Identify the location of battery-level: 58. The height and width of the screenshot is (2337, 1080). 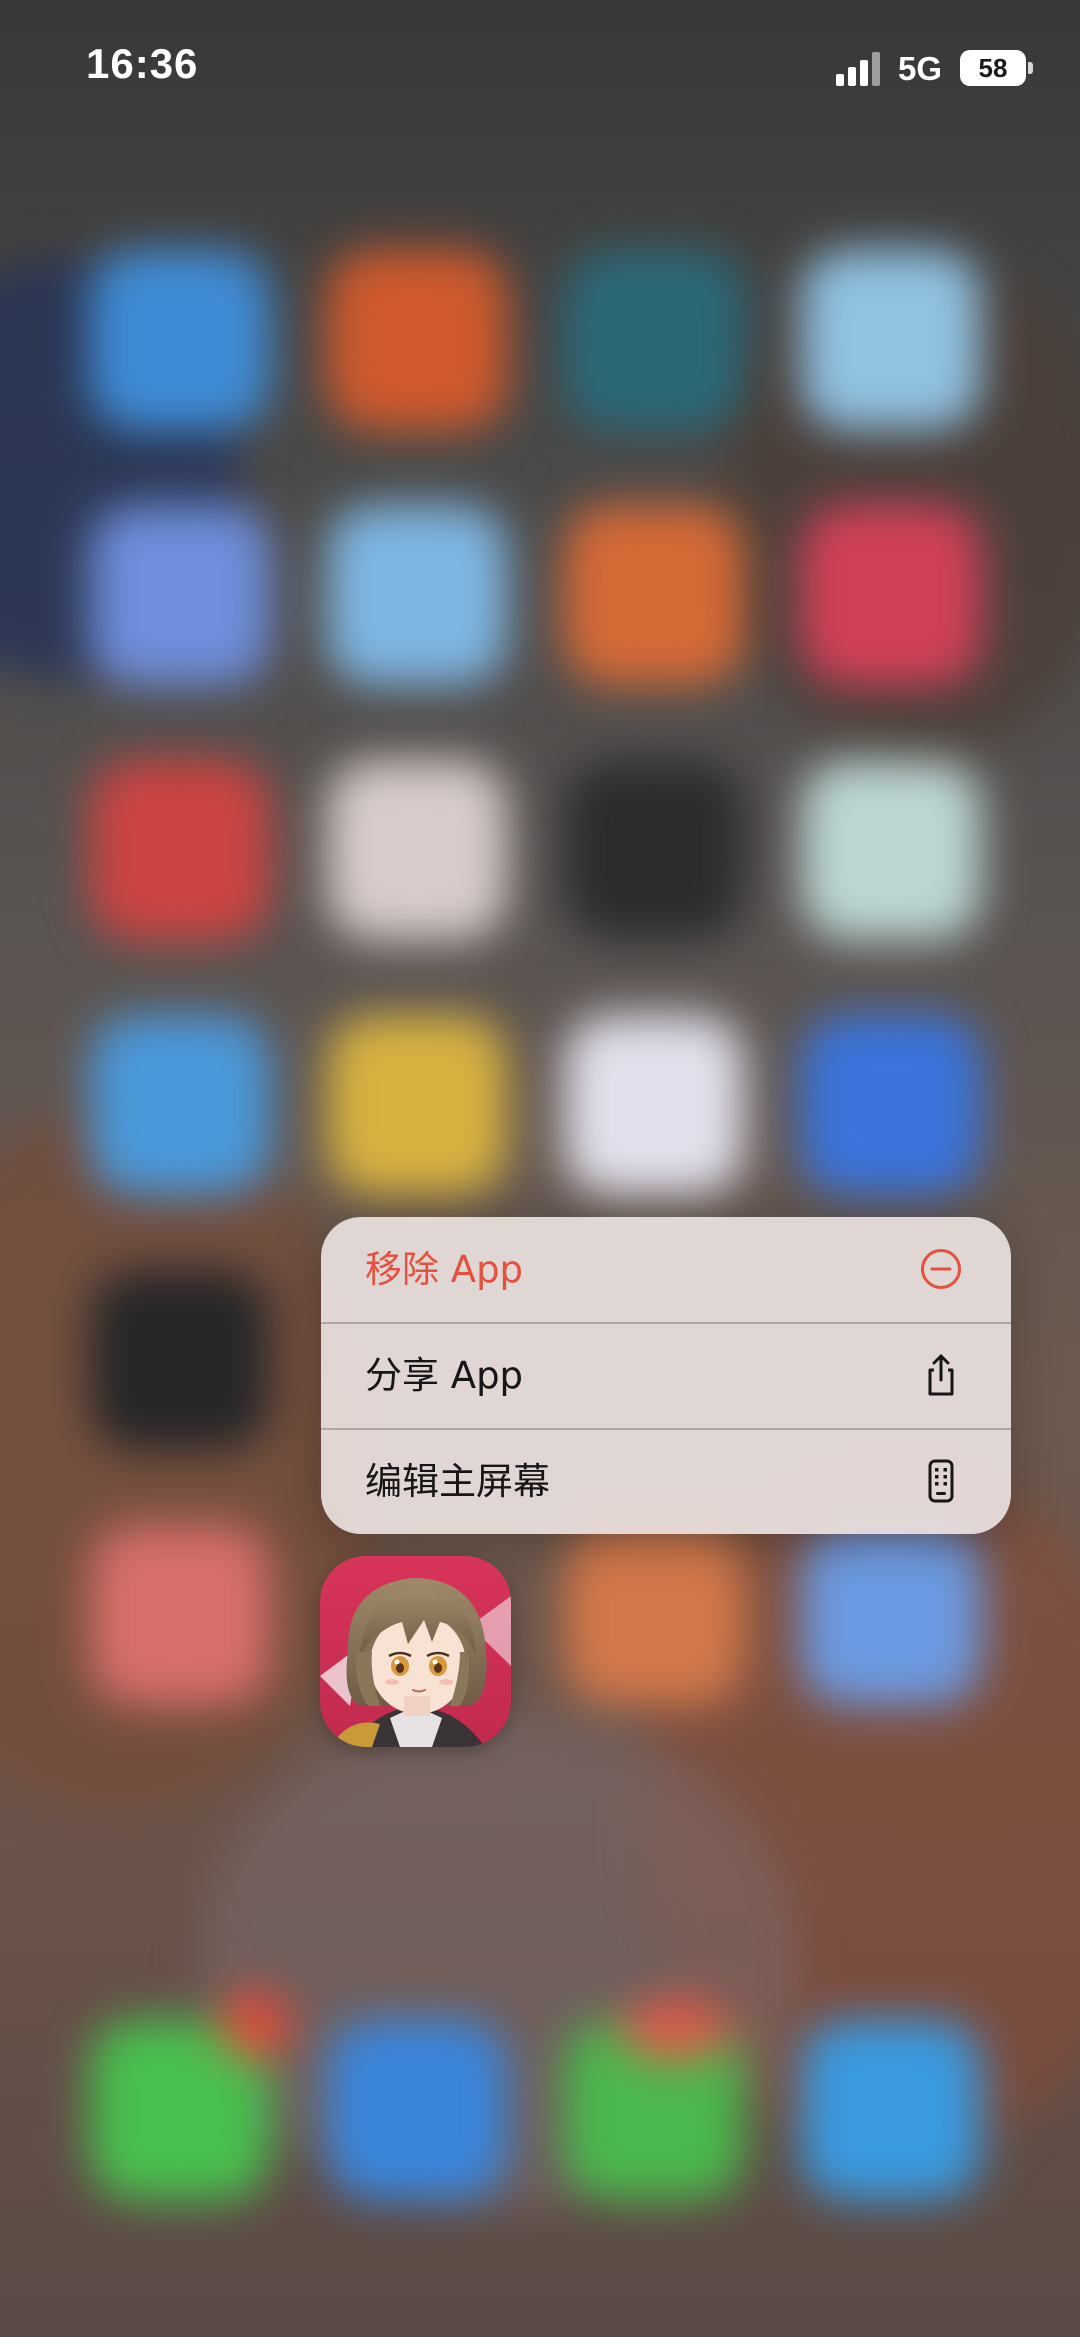
(993, 68).